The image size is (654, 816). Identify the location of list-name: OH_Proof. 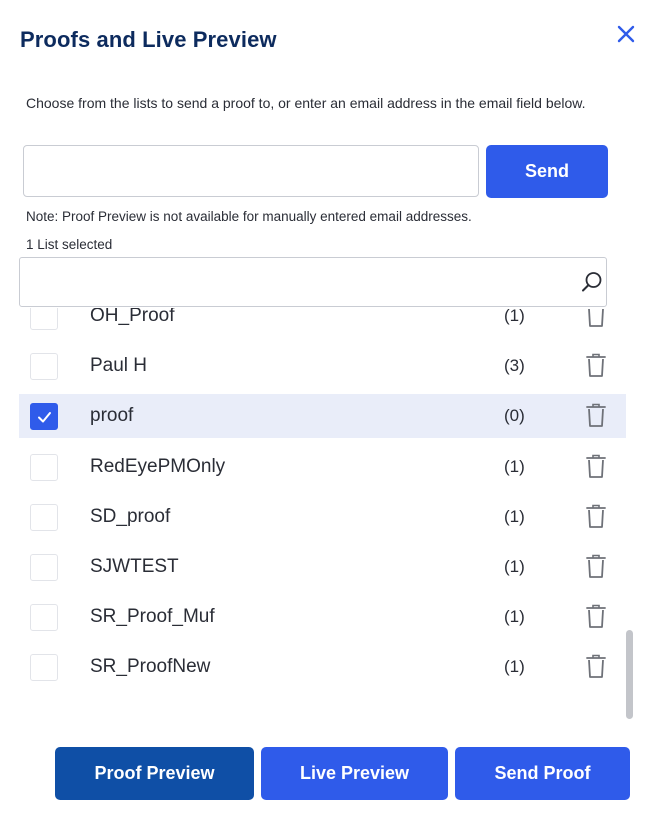
(132, 317).